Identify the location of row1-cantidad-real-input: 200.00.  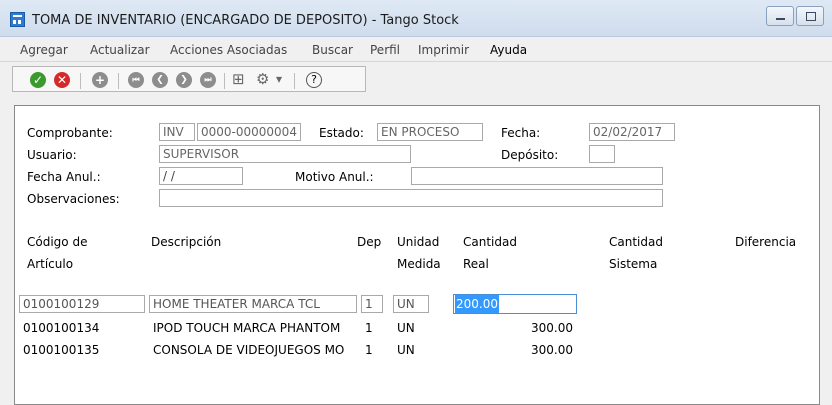
(515, 304).